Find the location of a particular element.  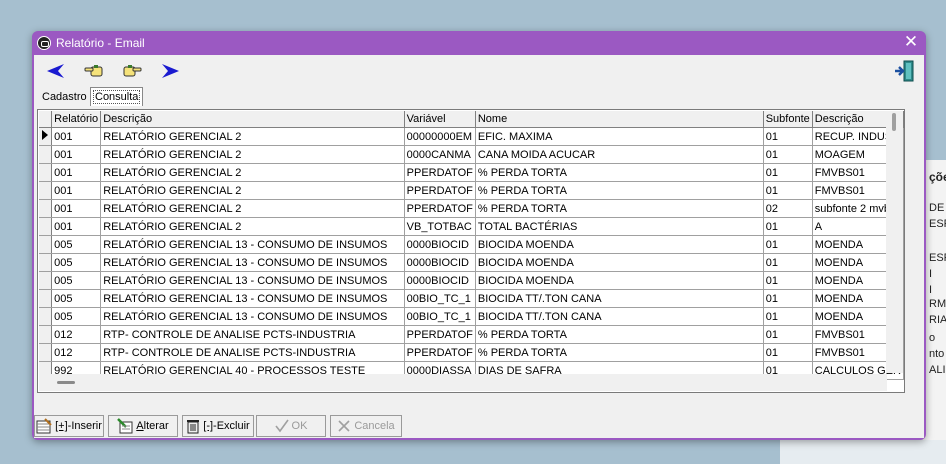

vertical-scroll-thumb is located at coordinates (894, 122).